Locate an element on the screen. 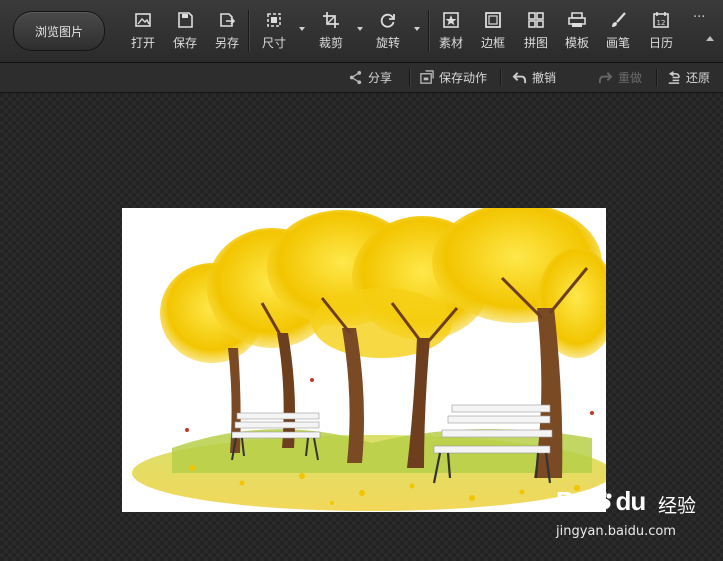  collage-icon is located at coordinates (536, 20).